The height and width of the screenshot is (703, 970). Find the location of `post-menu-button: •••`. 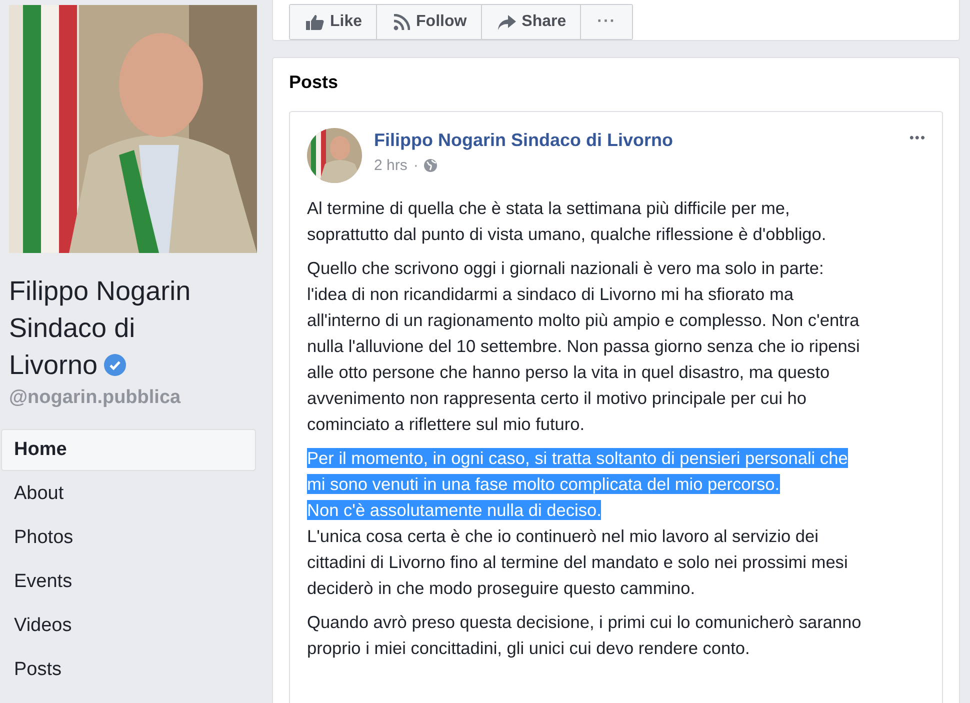

post-menu-button: ••• is located at coordinates (917, 136).